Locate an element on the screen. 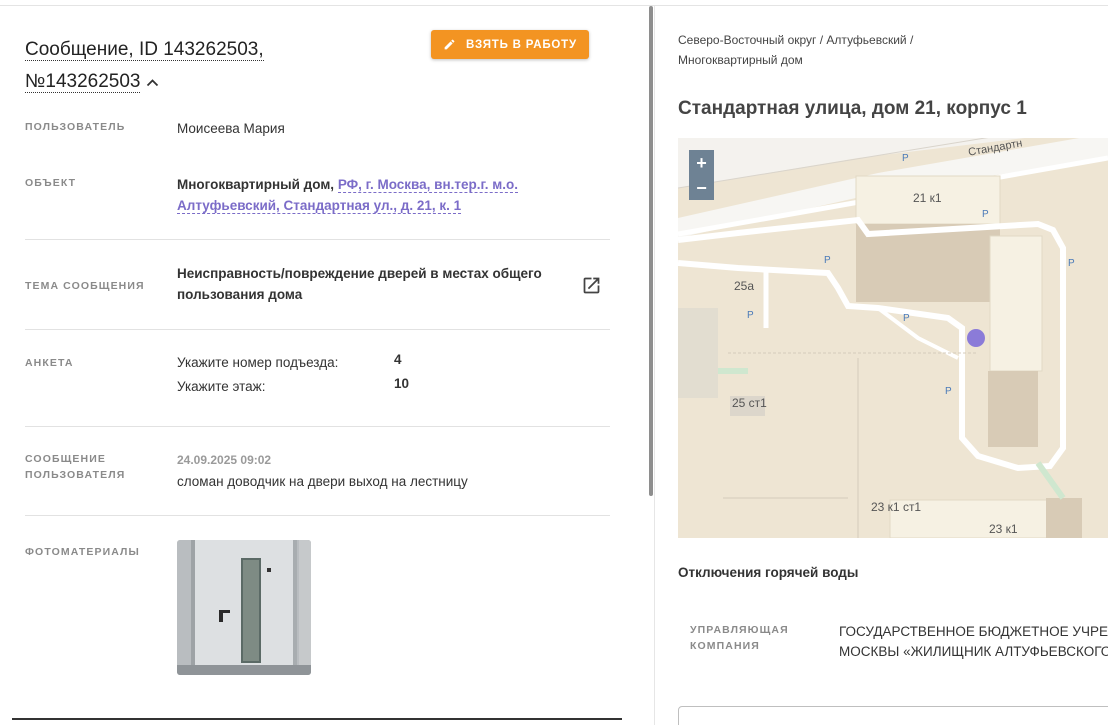  user-value: Моисеева Мария is located at coordinates (231, 128).